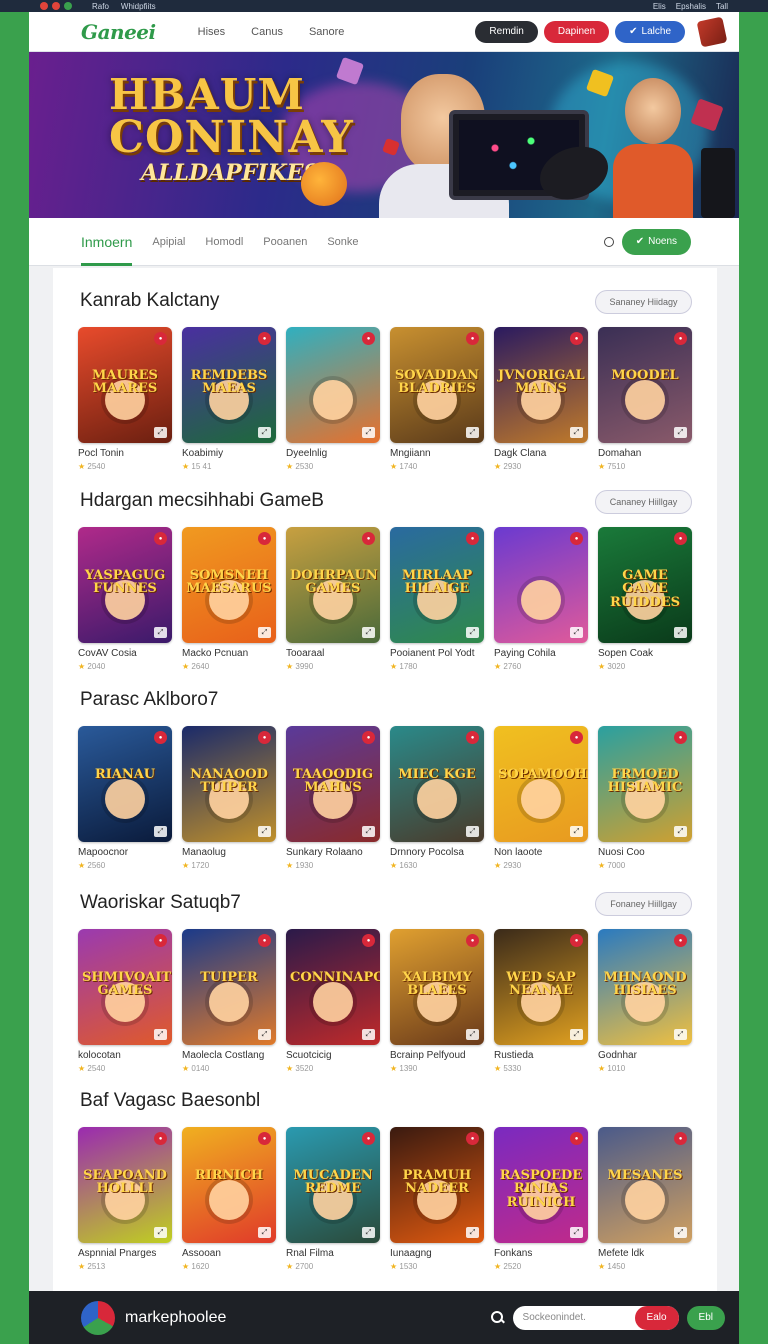 This screenshot has width=768, height=1344. I want to click on nav-link: Sanore, so click(326, 32).